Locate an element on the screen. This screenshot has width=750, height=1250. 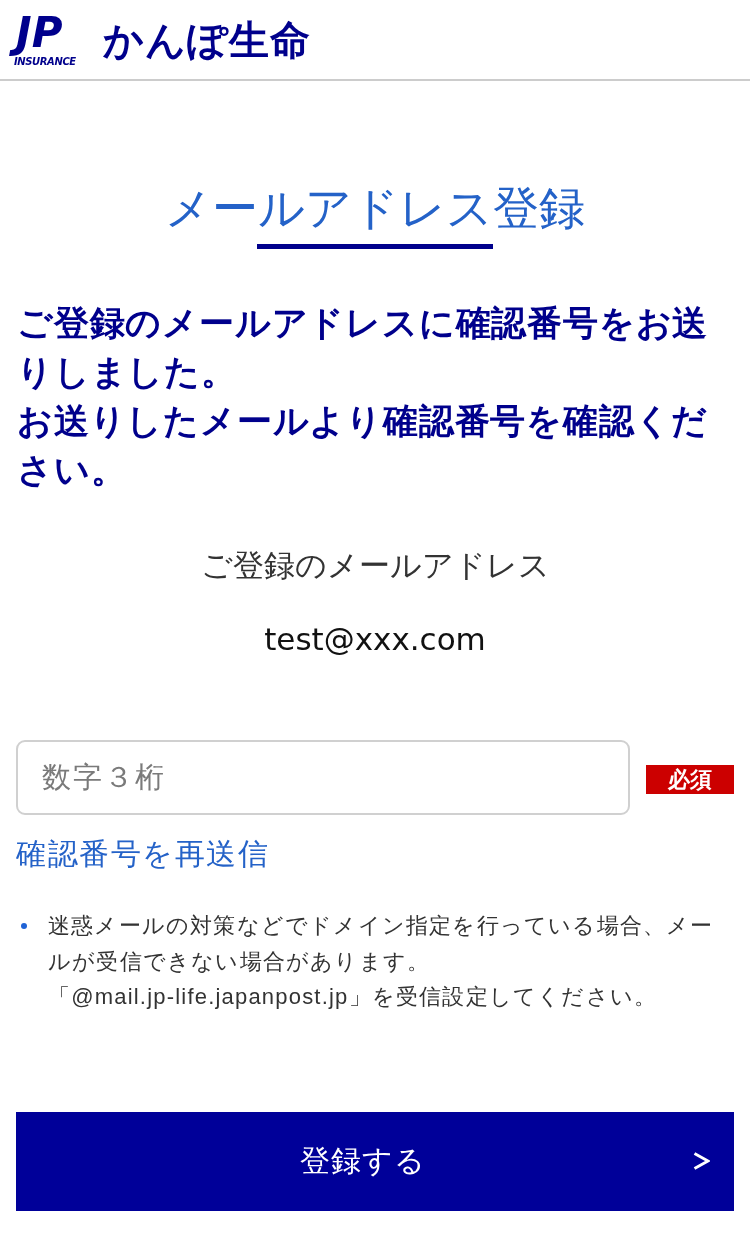
info-message: お送りしたメールより確認番号を確認ください。 is located at coordinates (363, 445).